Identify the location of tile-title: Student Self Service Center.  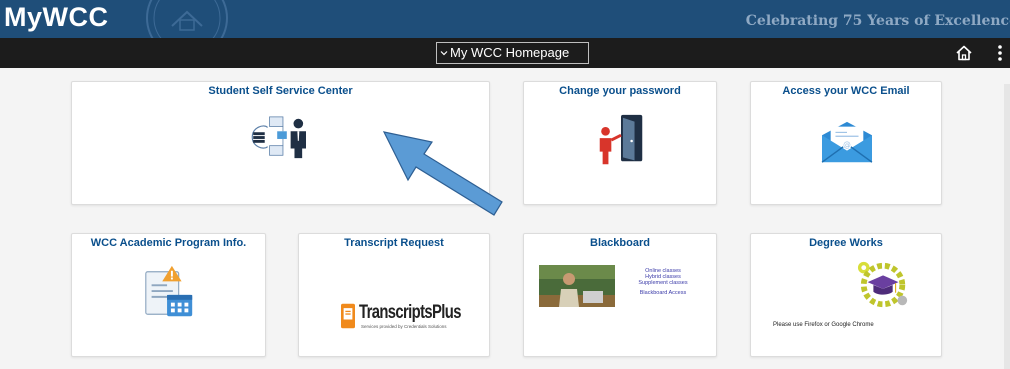
(280, 91).